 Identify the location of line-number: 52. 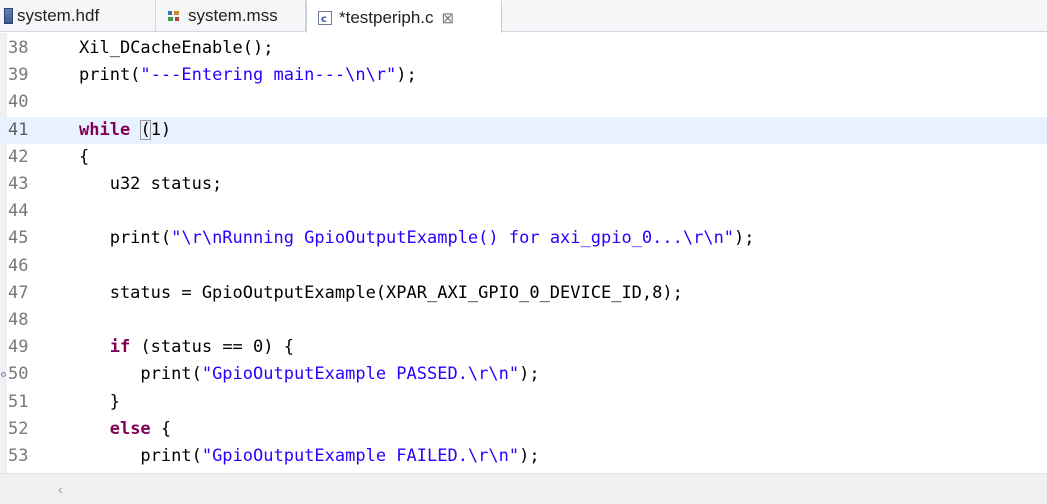
(18, 428).